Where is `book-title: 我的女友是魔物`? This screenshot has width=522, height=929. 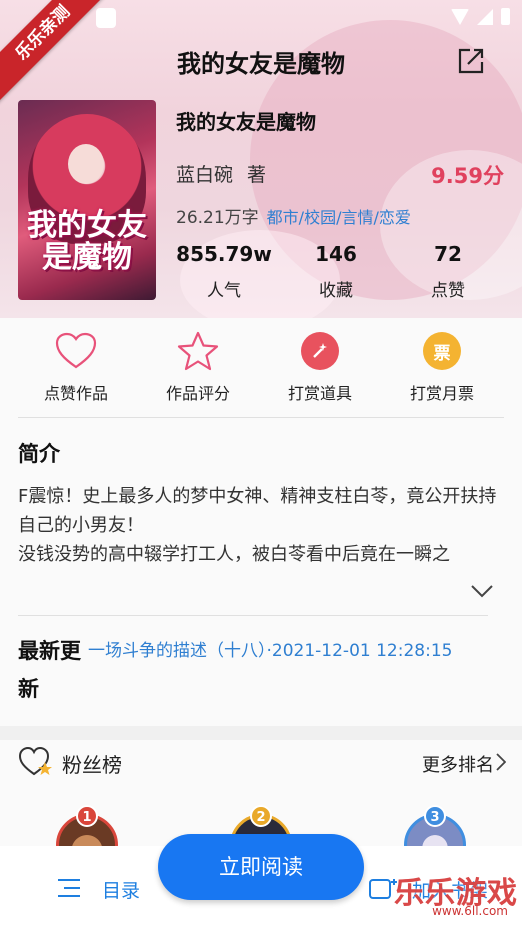 book-title: 我的女友是魔物 is located at coordinates (246, 122).